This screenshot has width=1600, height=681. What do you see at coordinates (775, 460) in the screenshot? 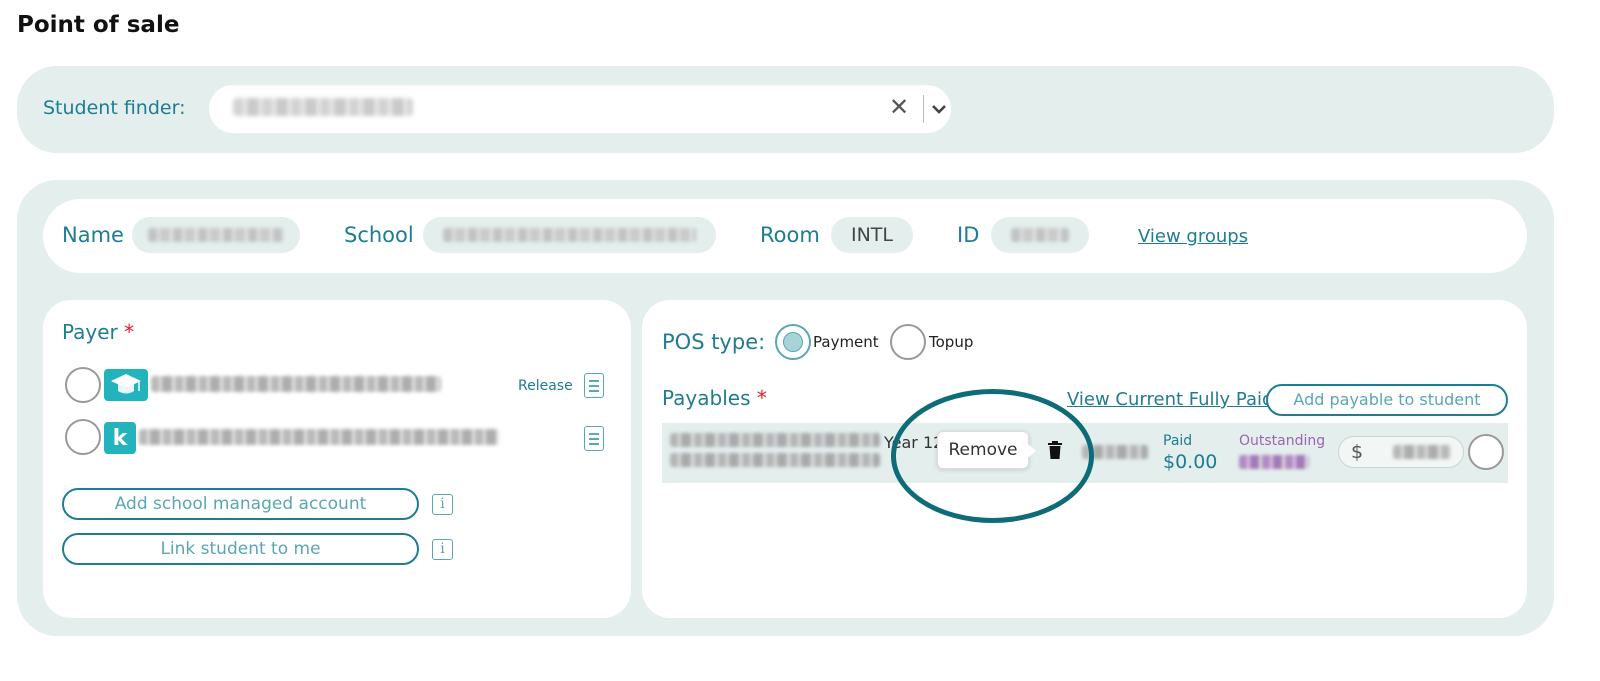
I see `payable-description-line2` at bounding box center [775, 460].